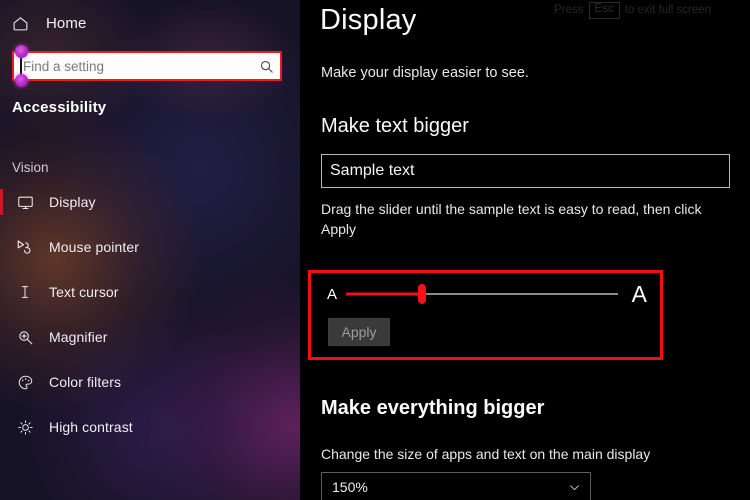 The width and height of the screenshot is (750, 500). I want to click on sample-text-label: Sample text, so click(372, 170).